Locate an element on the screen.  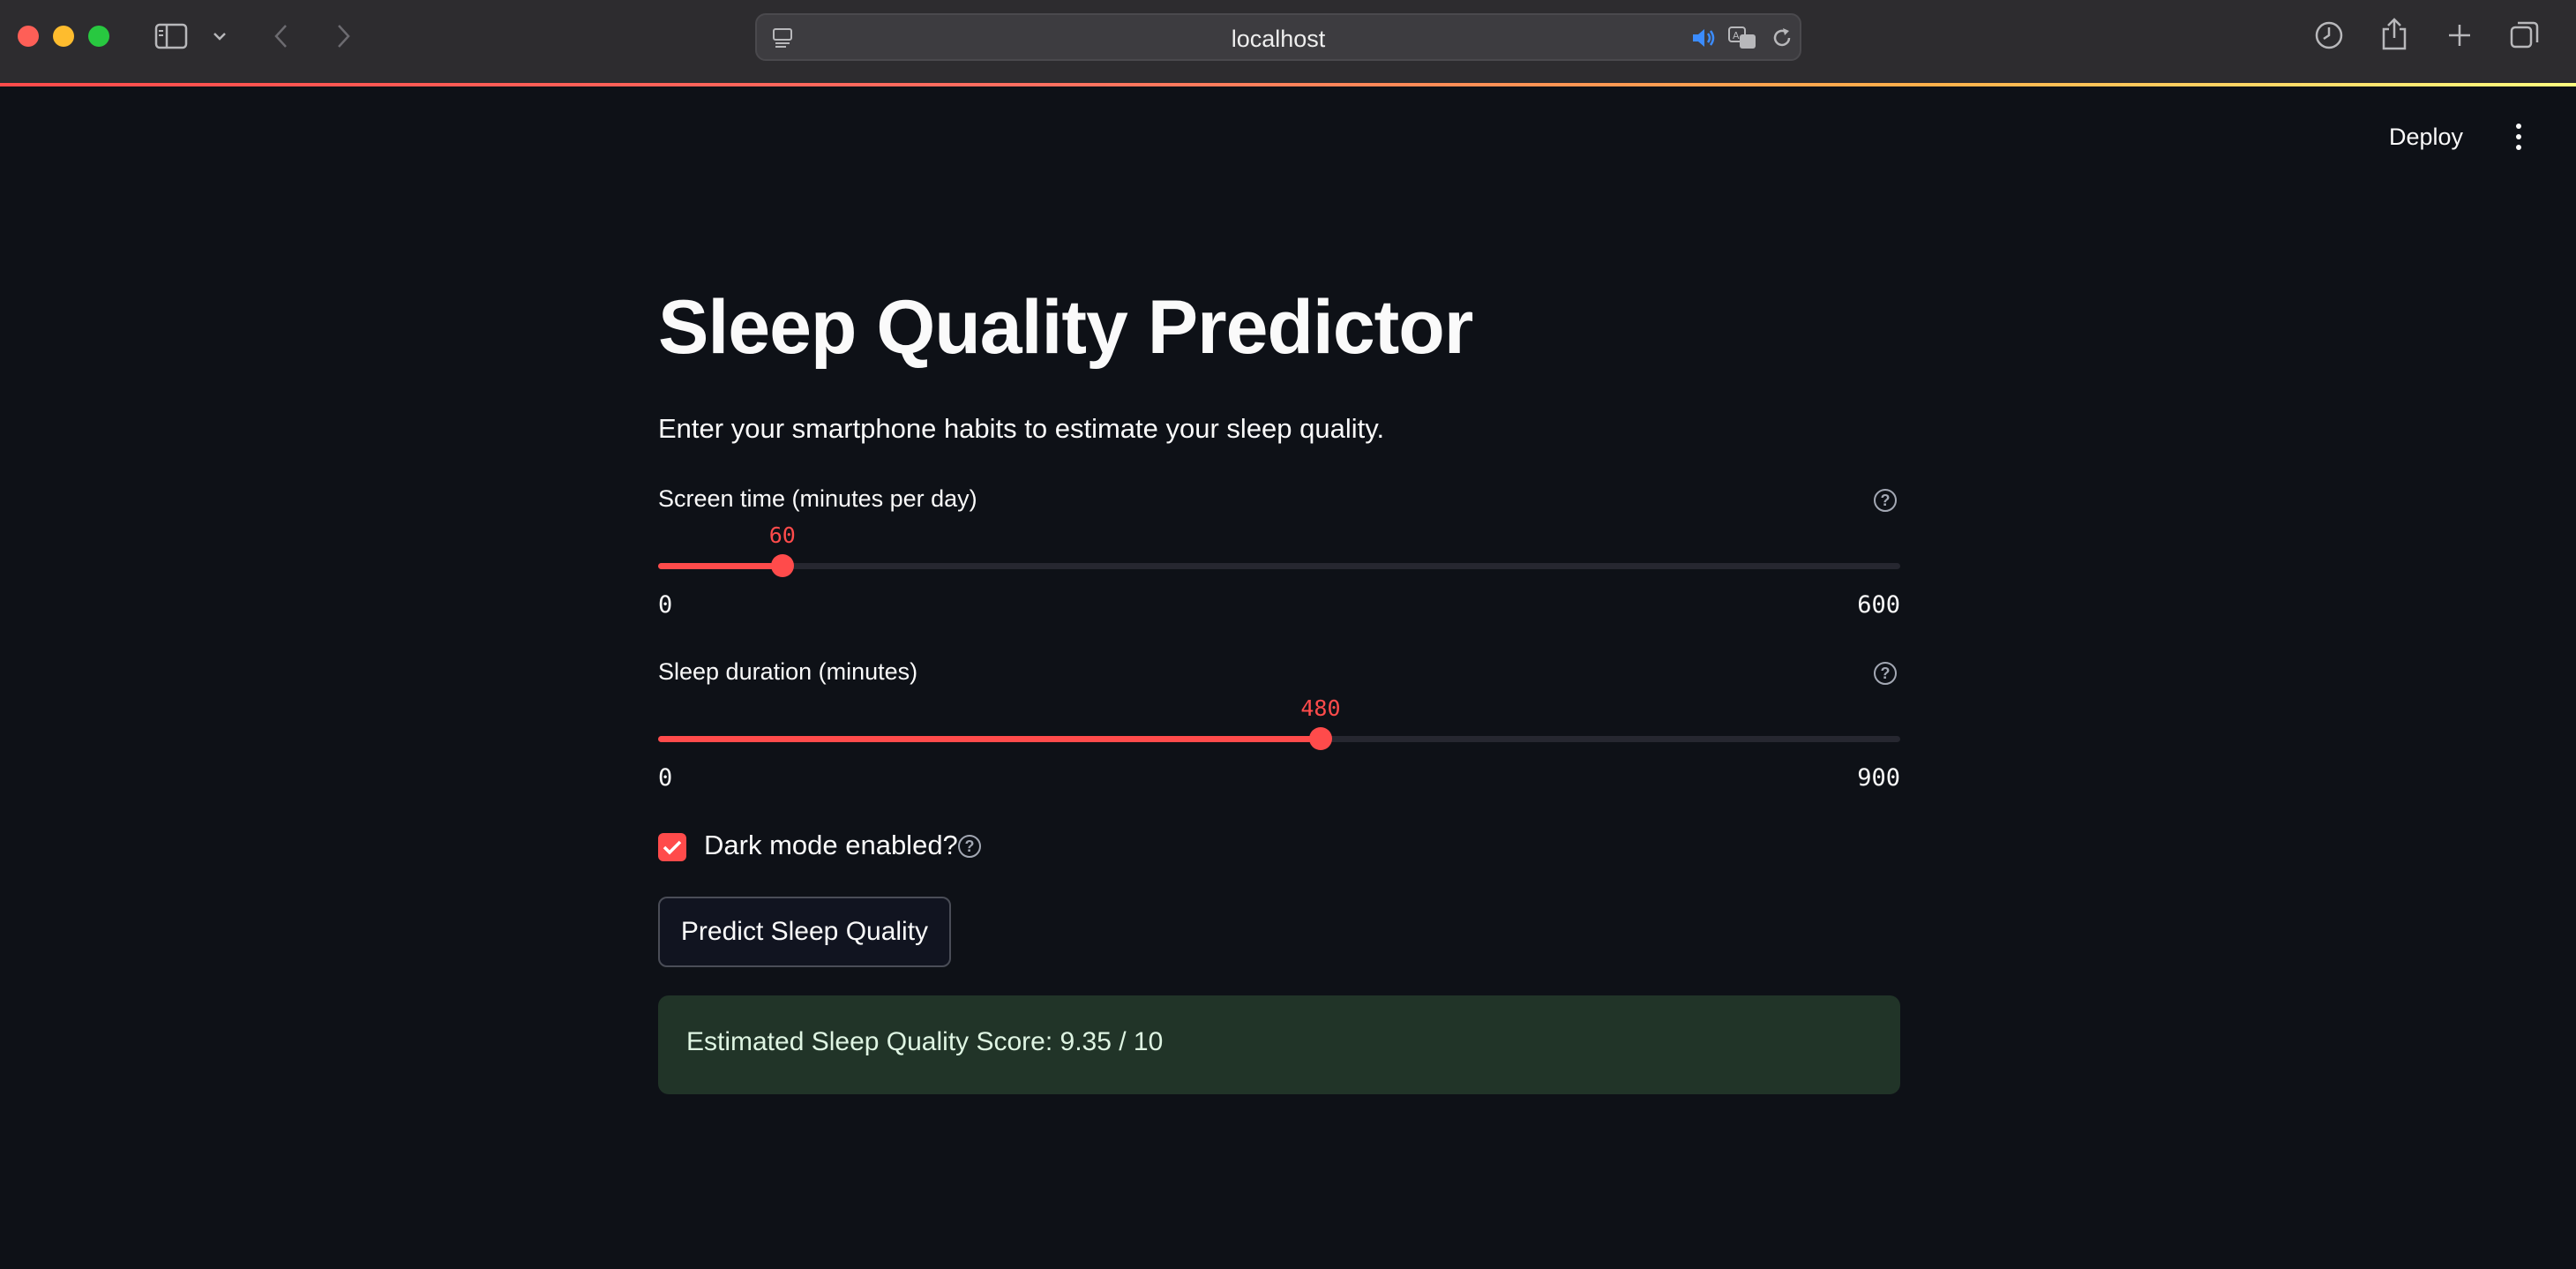
history-icon is located at coordinates (2329, 35).